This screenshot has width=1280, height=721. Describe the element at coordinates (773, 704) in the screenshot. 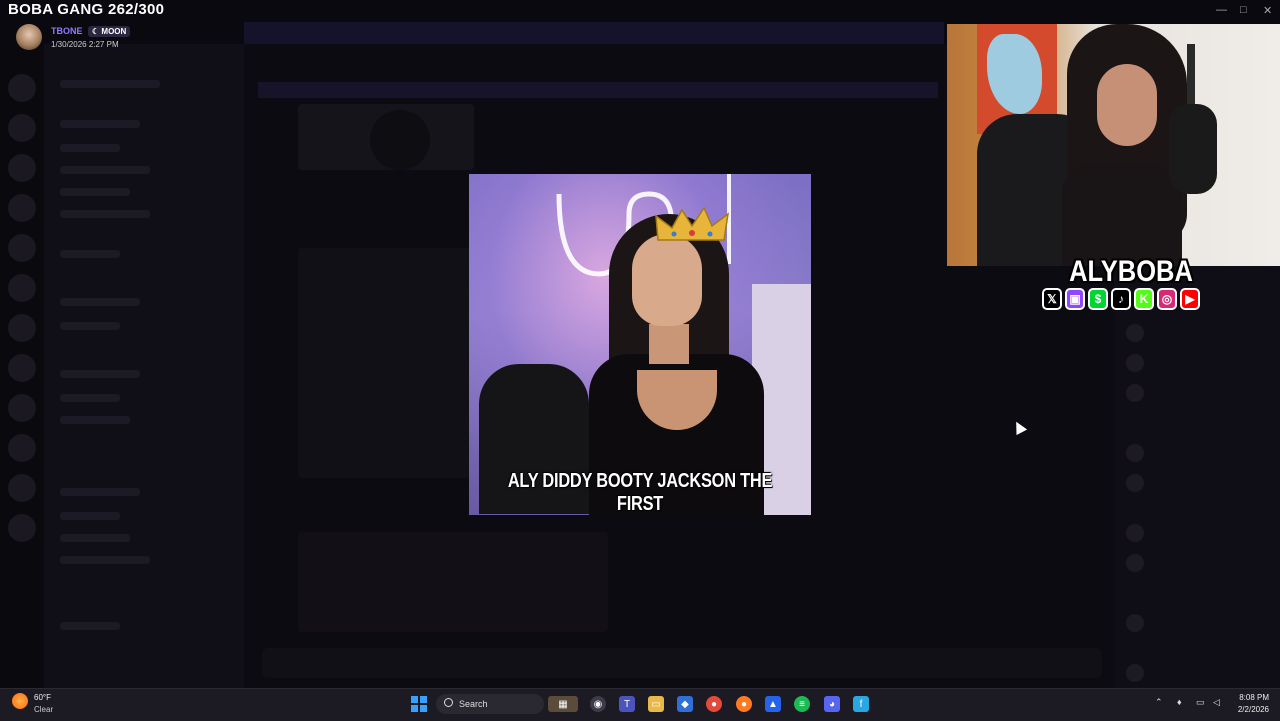

I see `edge-icon: ▲` at that location.